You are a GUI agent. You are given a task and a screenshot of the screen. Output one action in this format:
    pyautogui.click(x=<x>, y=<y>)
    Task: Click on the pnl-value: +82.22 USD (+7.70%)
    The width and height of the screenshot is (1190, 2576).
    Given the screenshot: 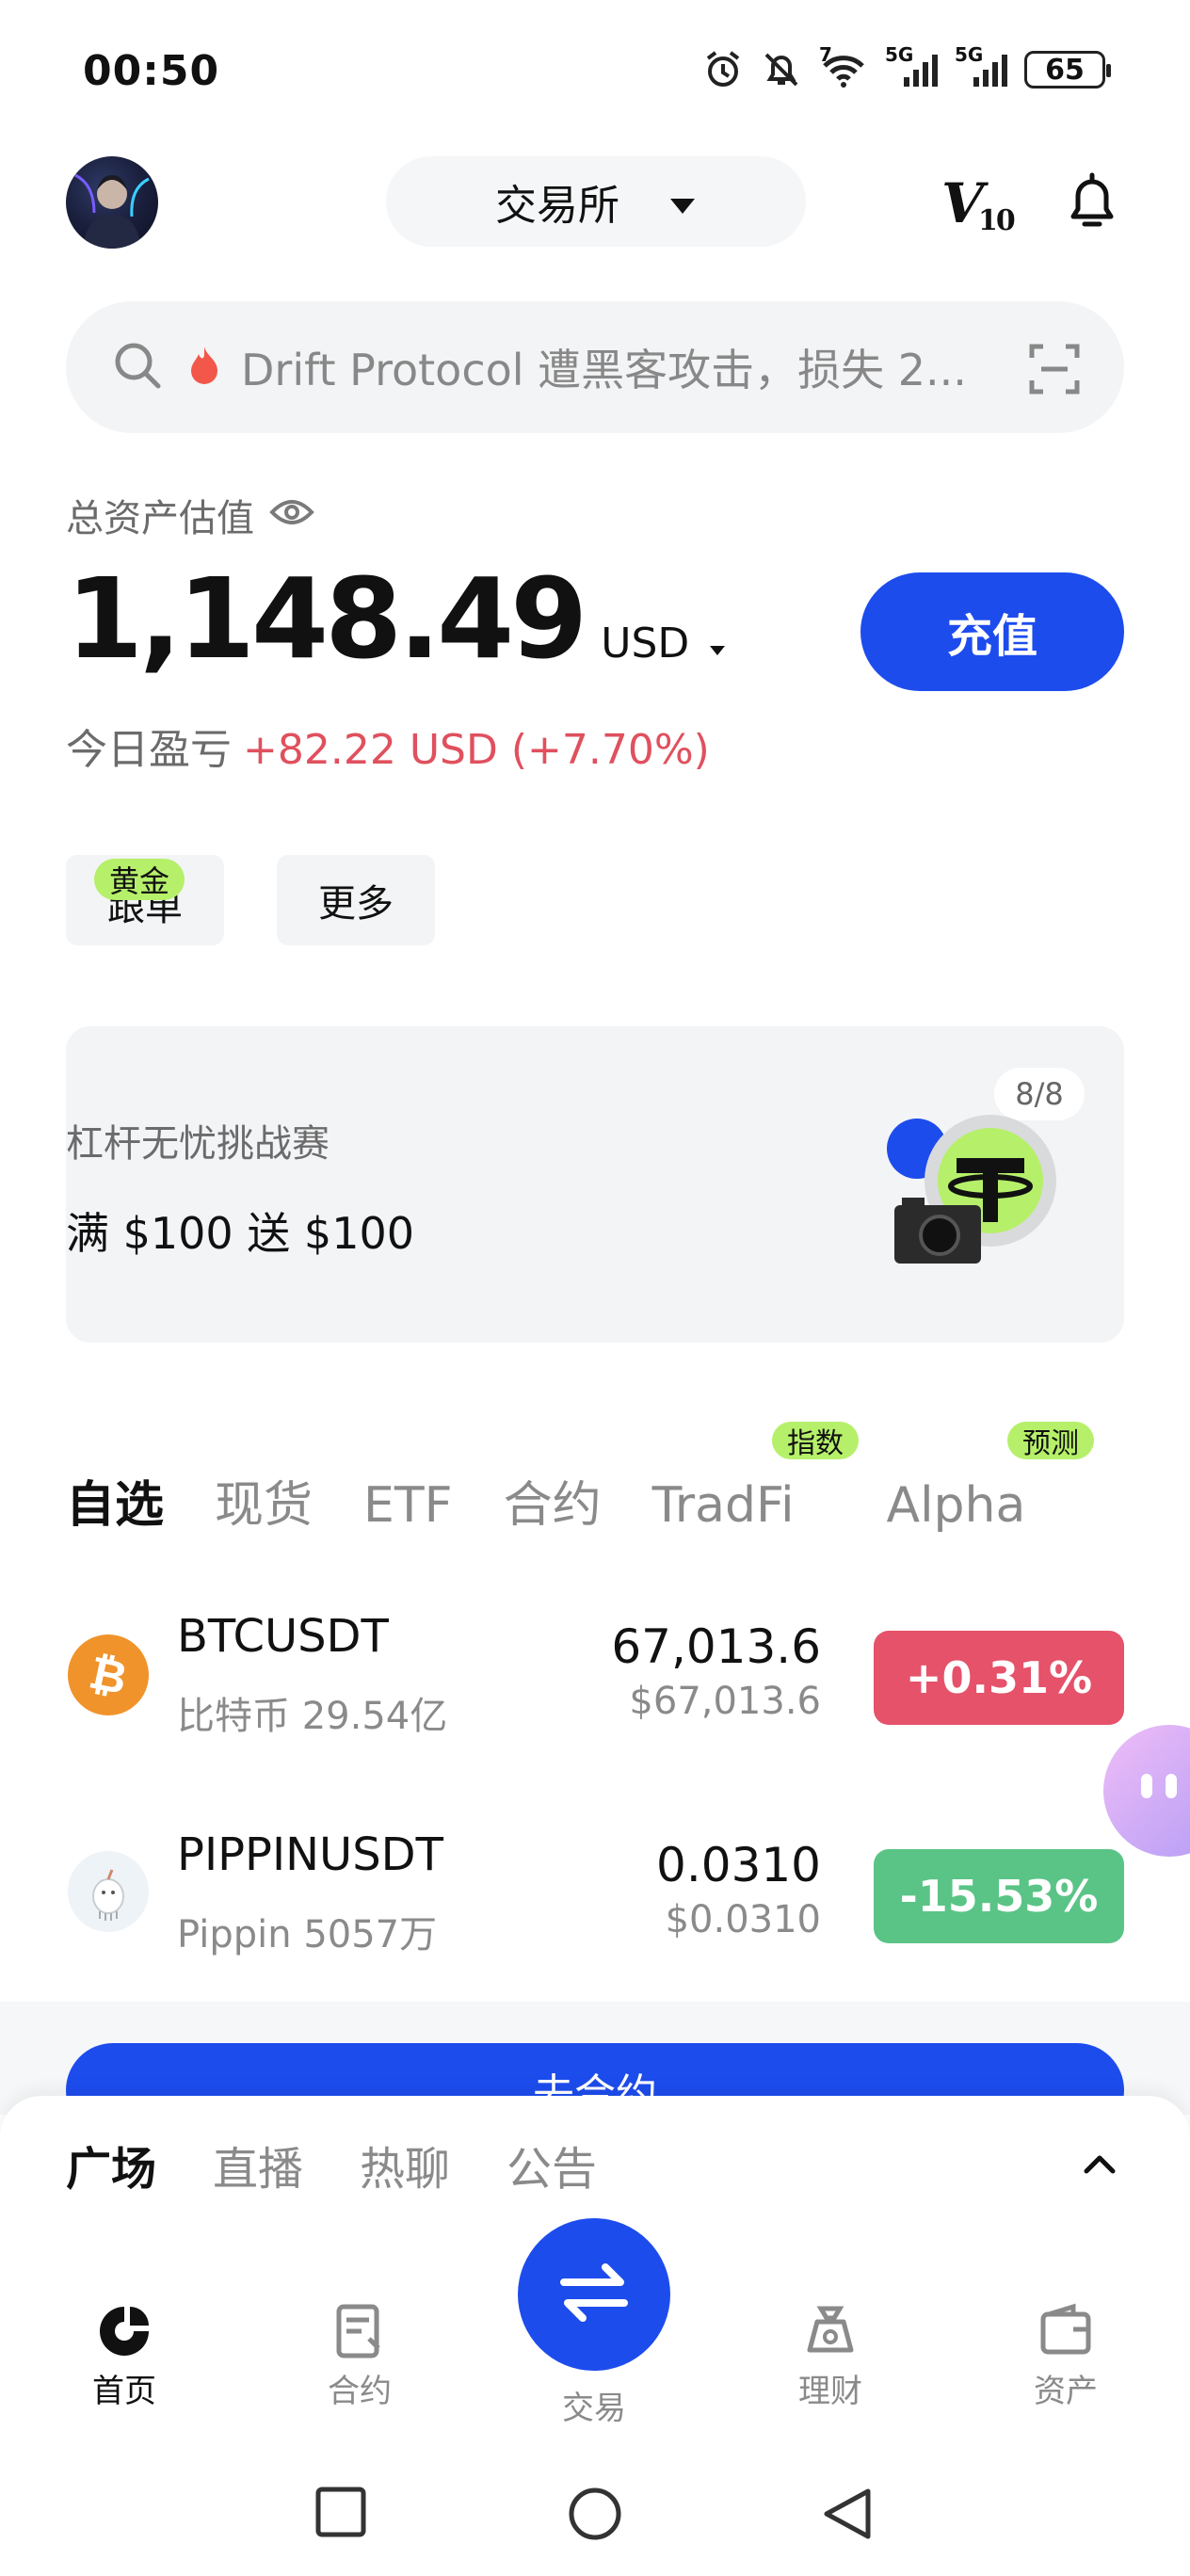 What is the action you would take?
    pyautogui.click(x=476, y=750)
    